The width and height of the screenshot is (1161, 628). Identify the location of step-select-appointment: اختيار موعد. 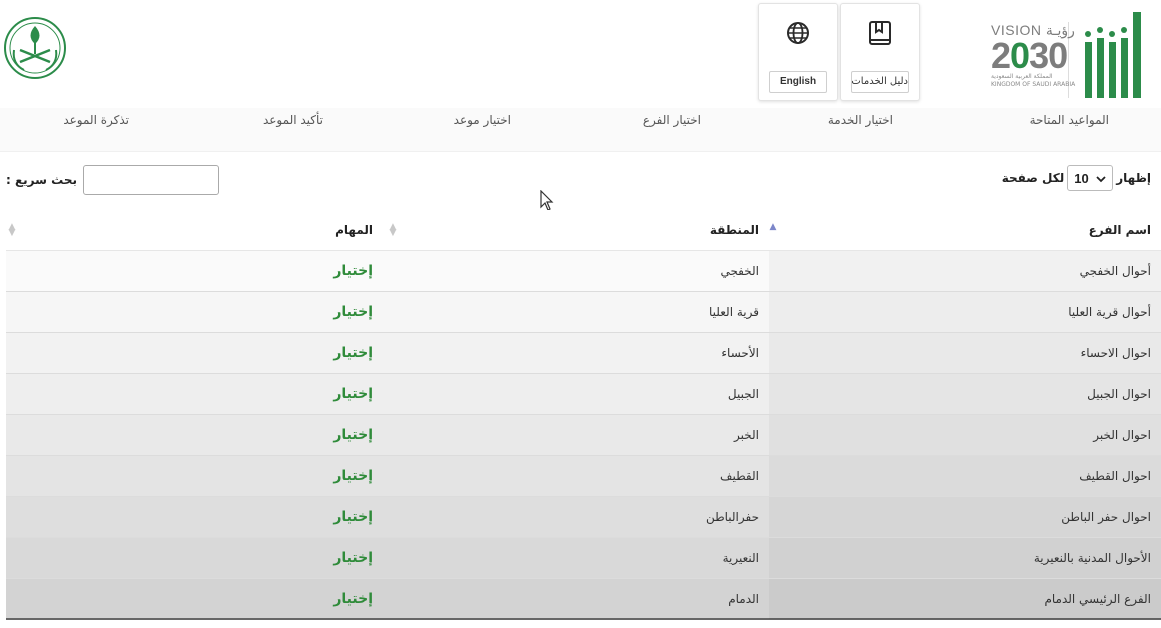
(482, 120).